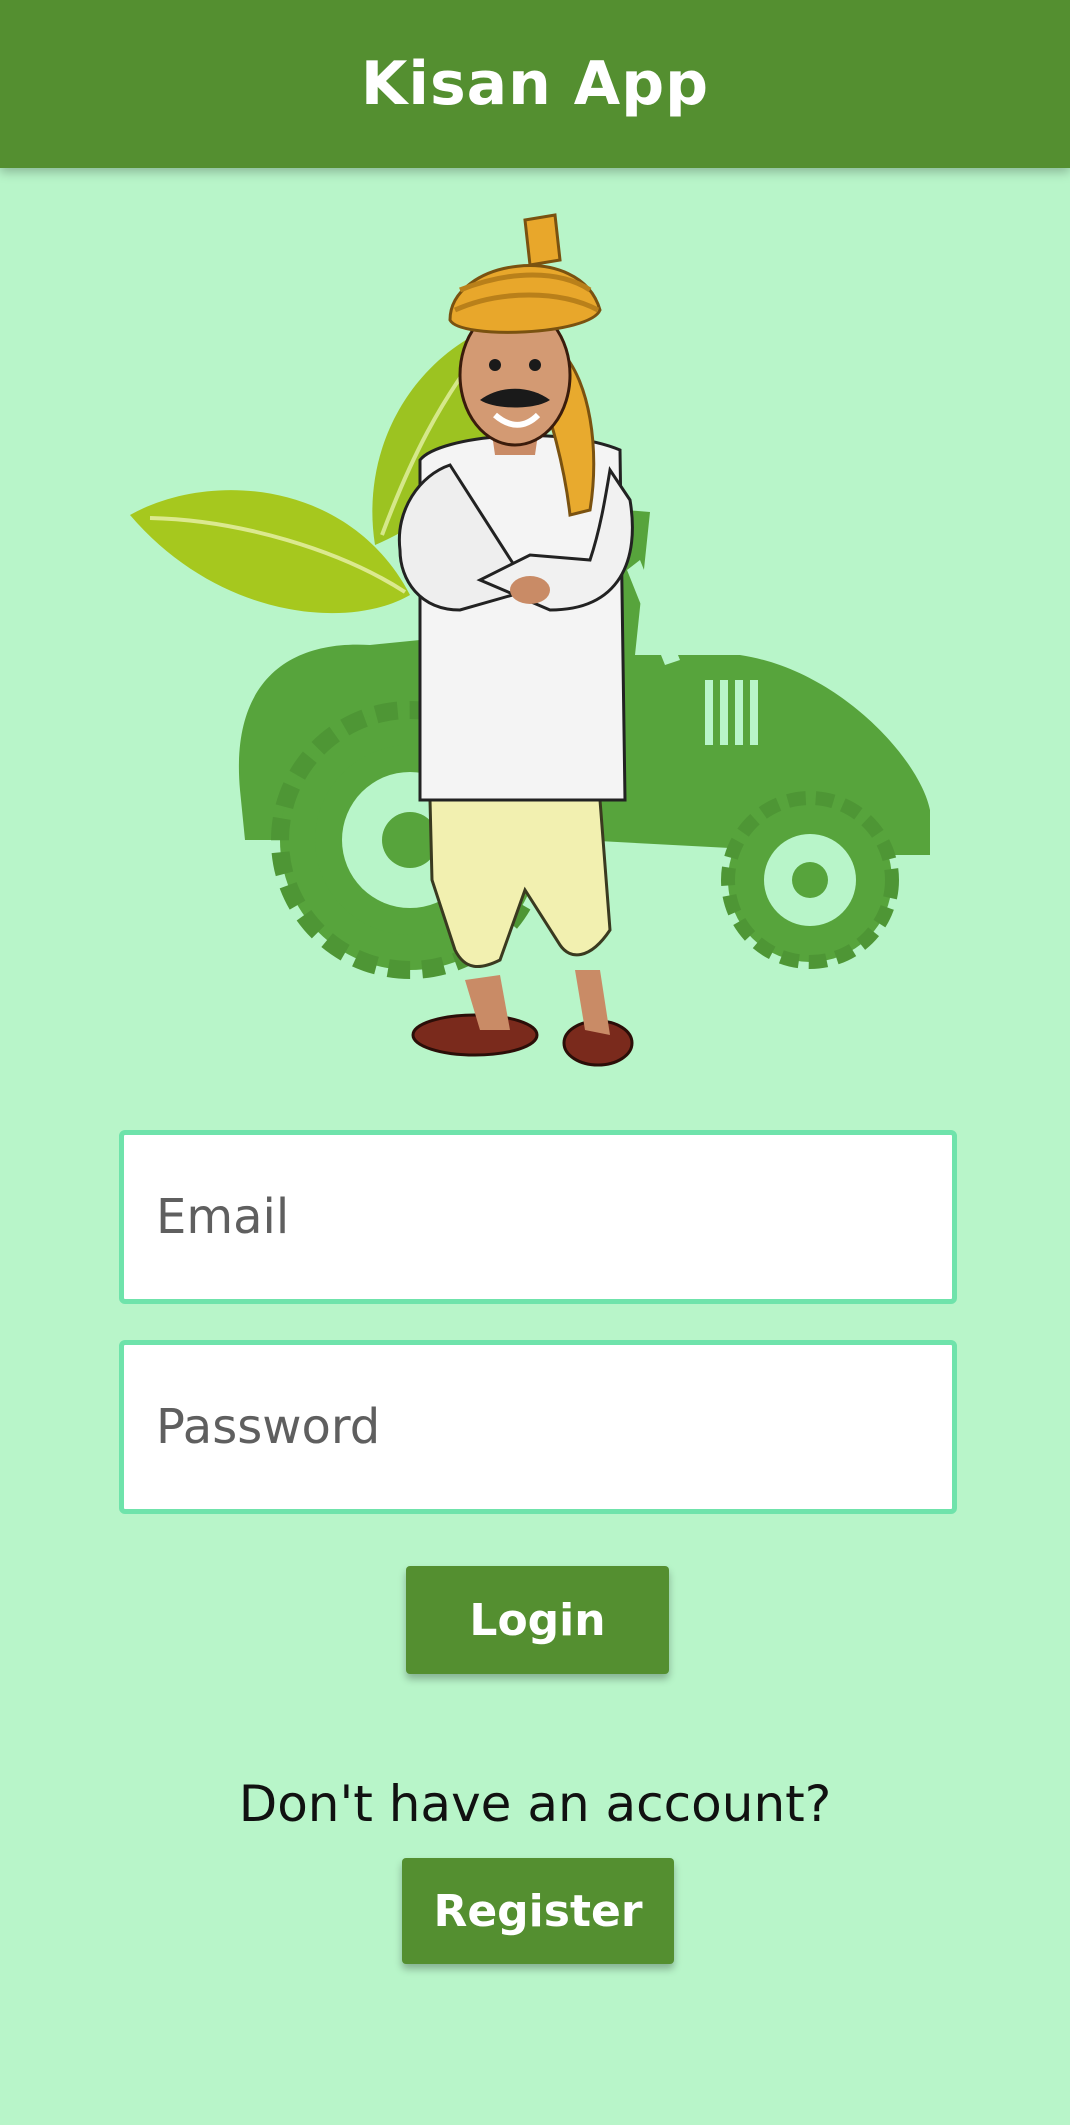 The width and height of the screenshot is (1070, 2125). What do you see at coordinates (537, 1620) in the screenshot?
I see `login-button: Login` at bounding box center [537, 1620].